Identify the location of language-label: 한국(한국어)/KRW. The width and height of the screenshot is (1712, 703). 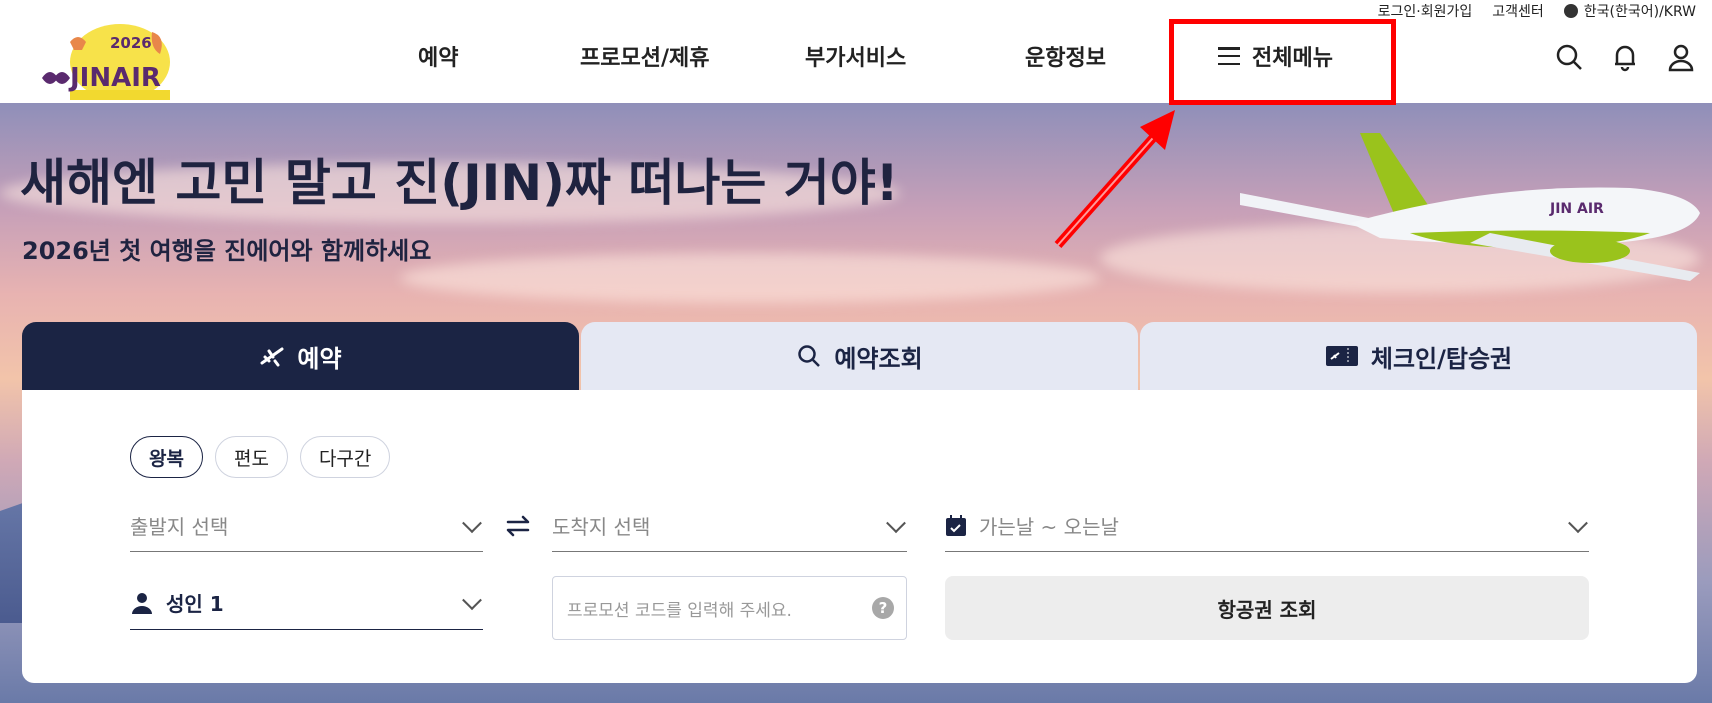
(1639, 12).